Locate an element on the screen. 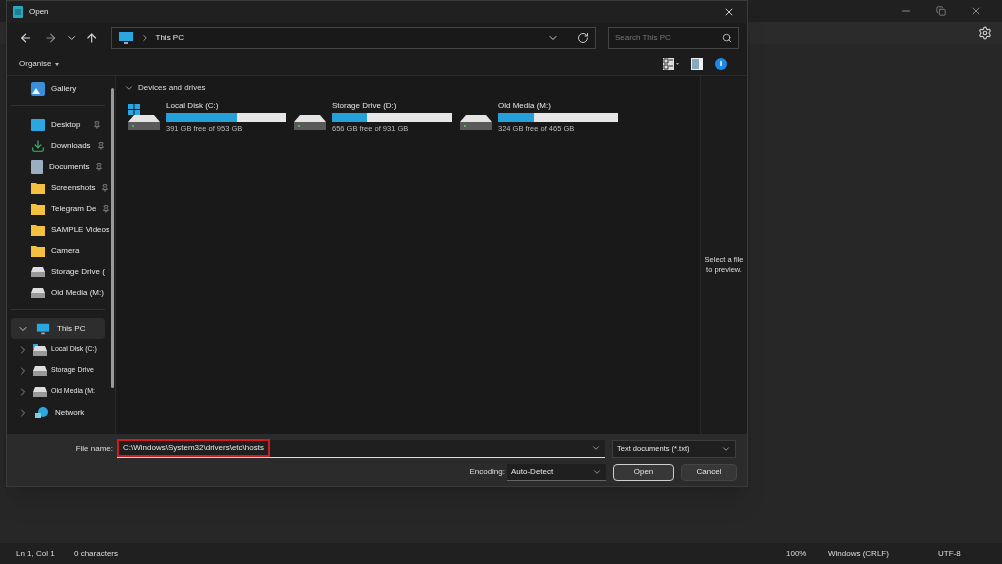  nav-item: Network is located at coordinates (58, 412).